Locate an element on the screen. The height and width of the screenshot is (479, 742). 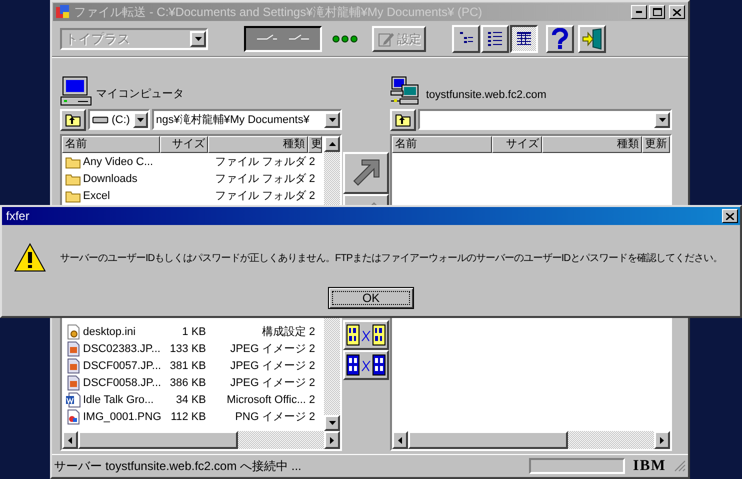
file-row: DSC02383.JP... 133 KB JPEG イメージ 2 is located at coordinates (193, 348).